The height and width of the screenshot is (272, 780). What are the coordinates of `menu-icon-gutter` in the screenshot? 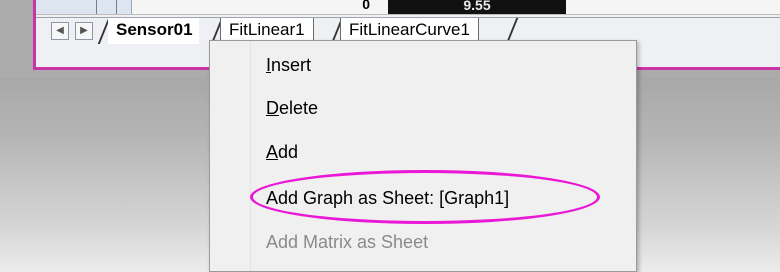 It's located at (230, 156).